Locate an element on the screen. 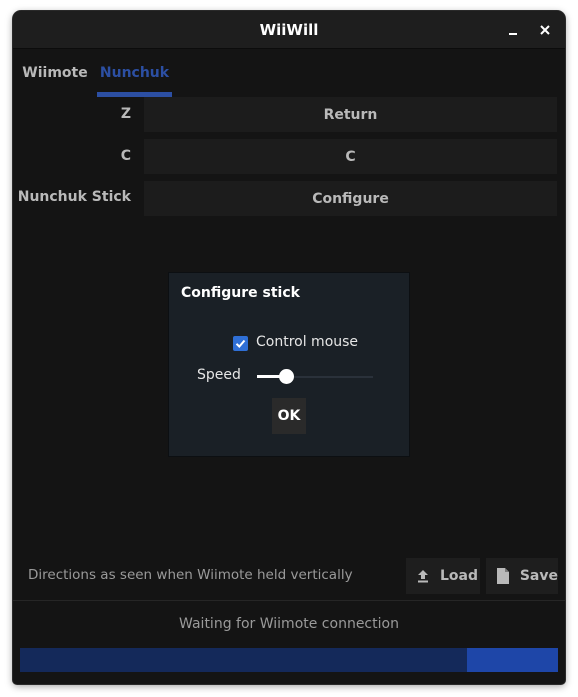 The image size is (578, 697). speed-slider-handle is located at coordinates (286, 376).